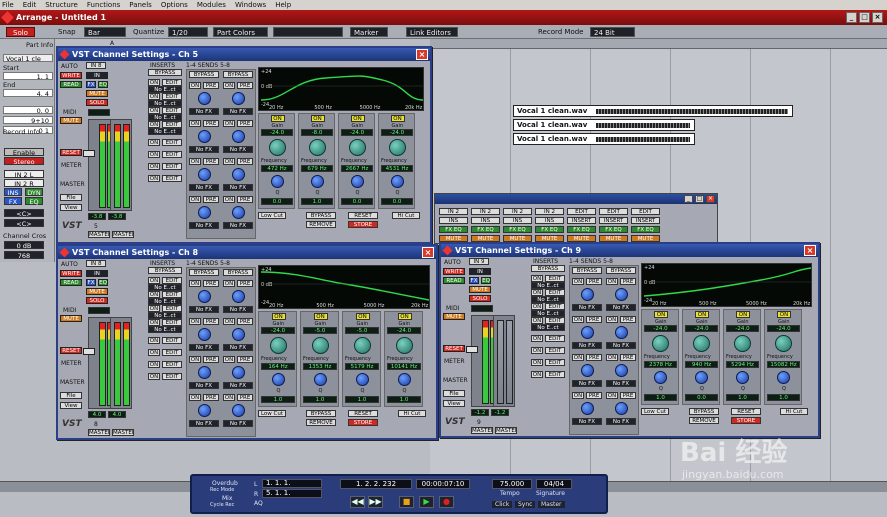 The image size is (887, 517). Describe the element at coordinates (581, 229) in the screenshot. I see `mixer-row3-btn-4: FX EQ` at that location.